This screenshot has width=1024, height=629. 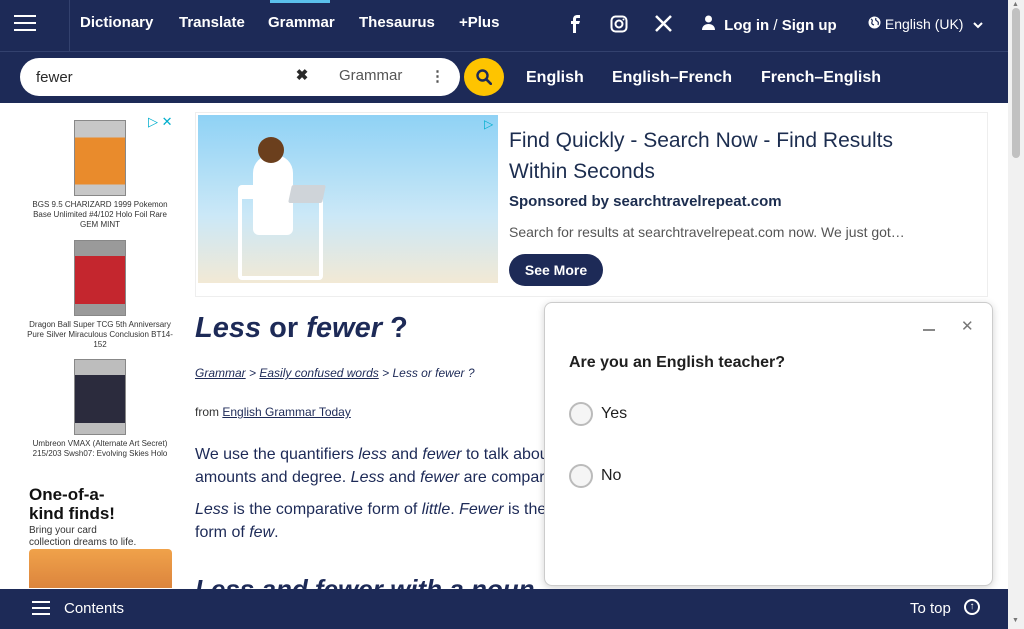 I want to click on menu-button, so click(x=35, y=26).